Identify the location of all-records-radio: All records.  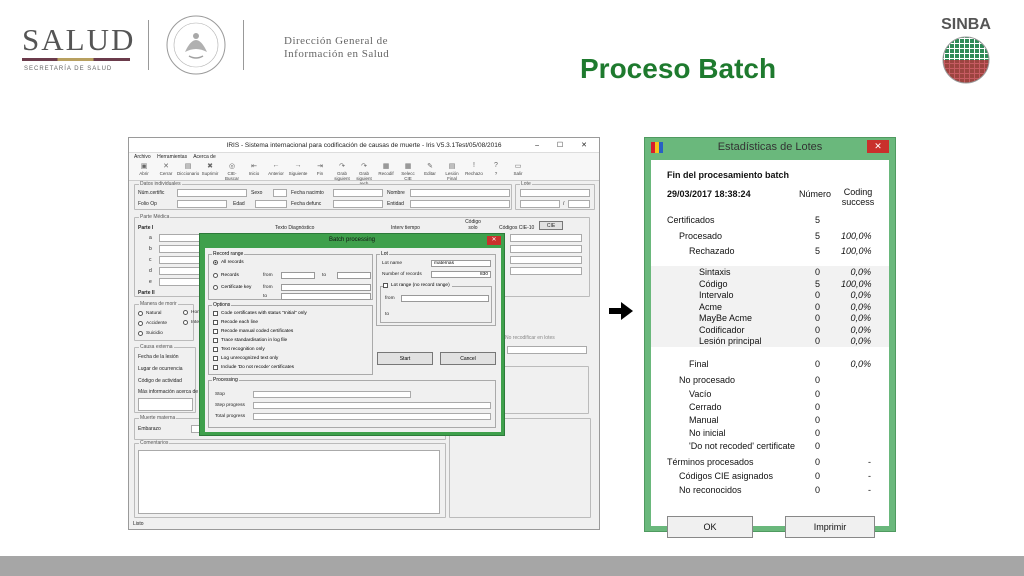
(228, 262).